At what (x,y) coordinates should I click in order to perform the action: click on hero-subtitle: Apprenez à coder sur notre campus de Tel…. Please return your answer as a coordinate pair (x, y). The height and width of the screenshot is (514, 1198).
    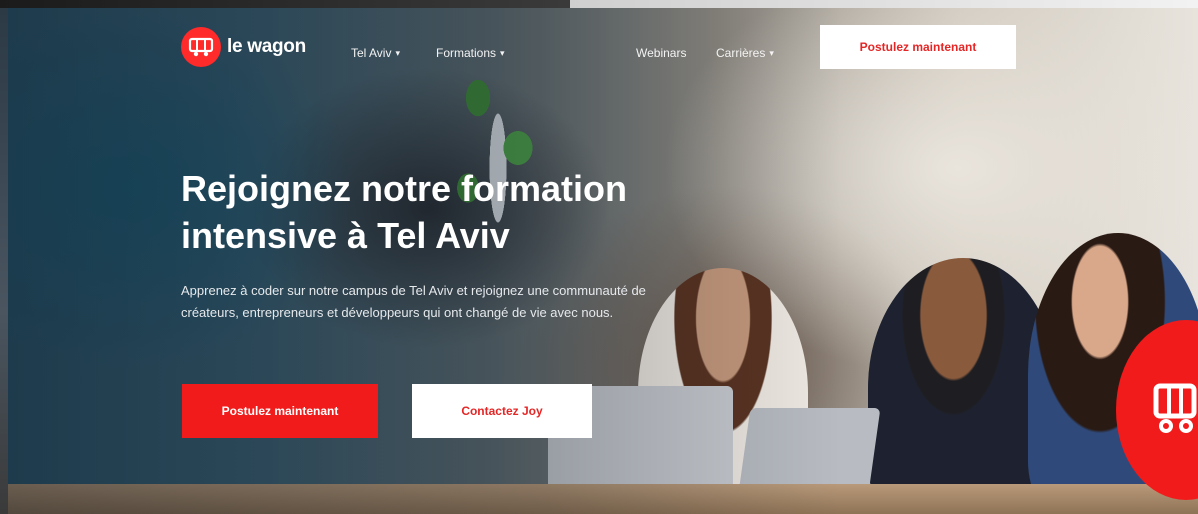
    Looking at the image, I should click on (413, 301).